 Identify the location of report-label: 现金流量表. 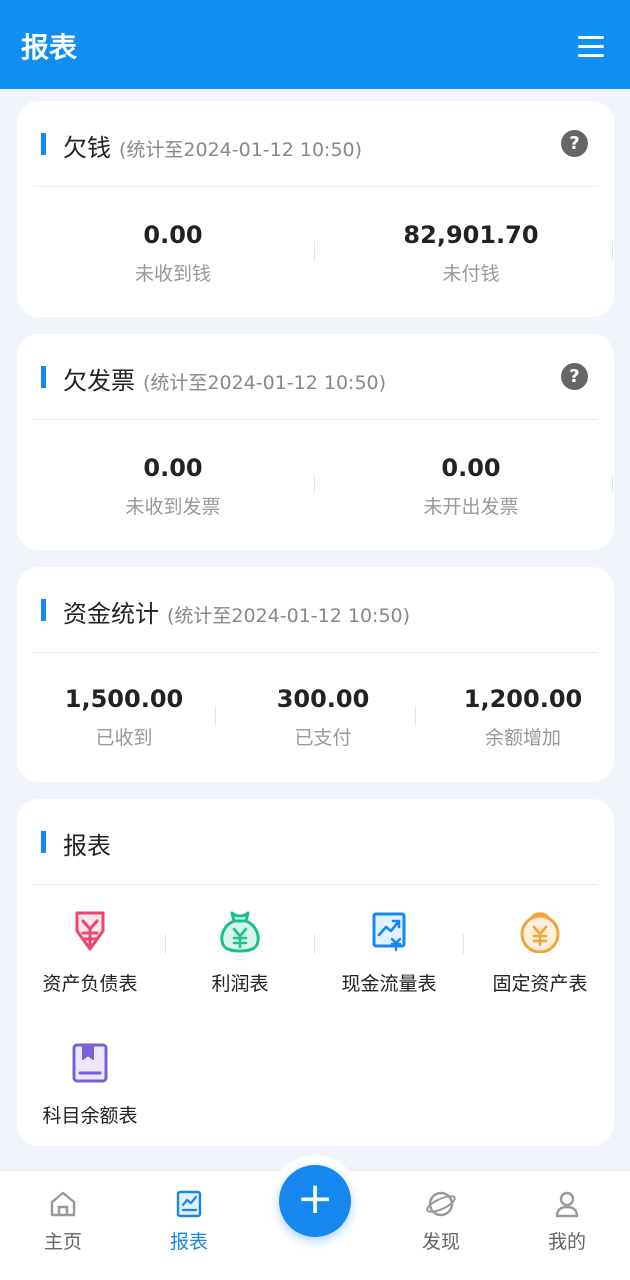
(389, 984).